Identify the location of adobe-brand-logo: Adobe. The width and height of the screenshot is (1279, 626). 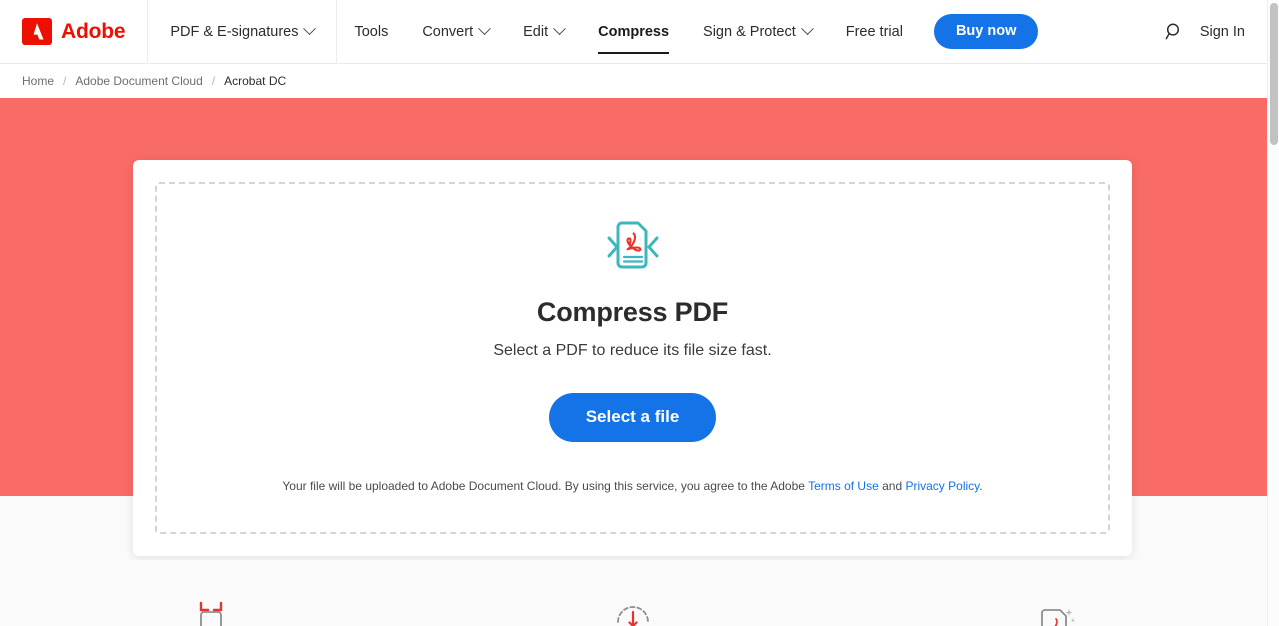
(74, 32).